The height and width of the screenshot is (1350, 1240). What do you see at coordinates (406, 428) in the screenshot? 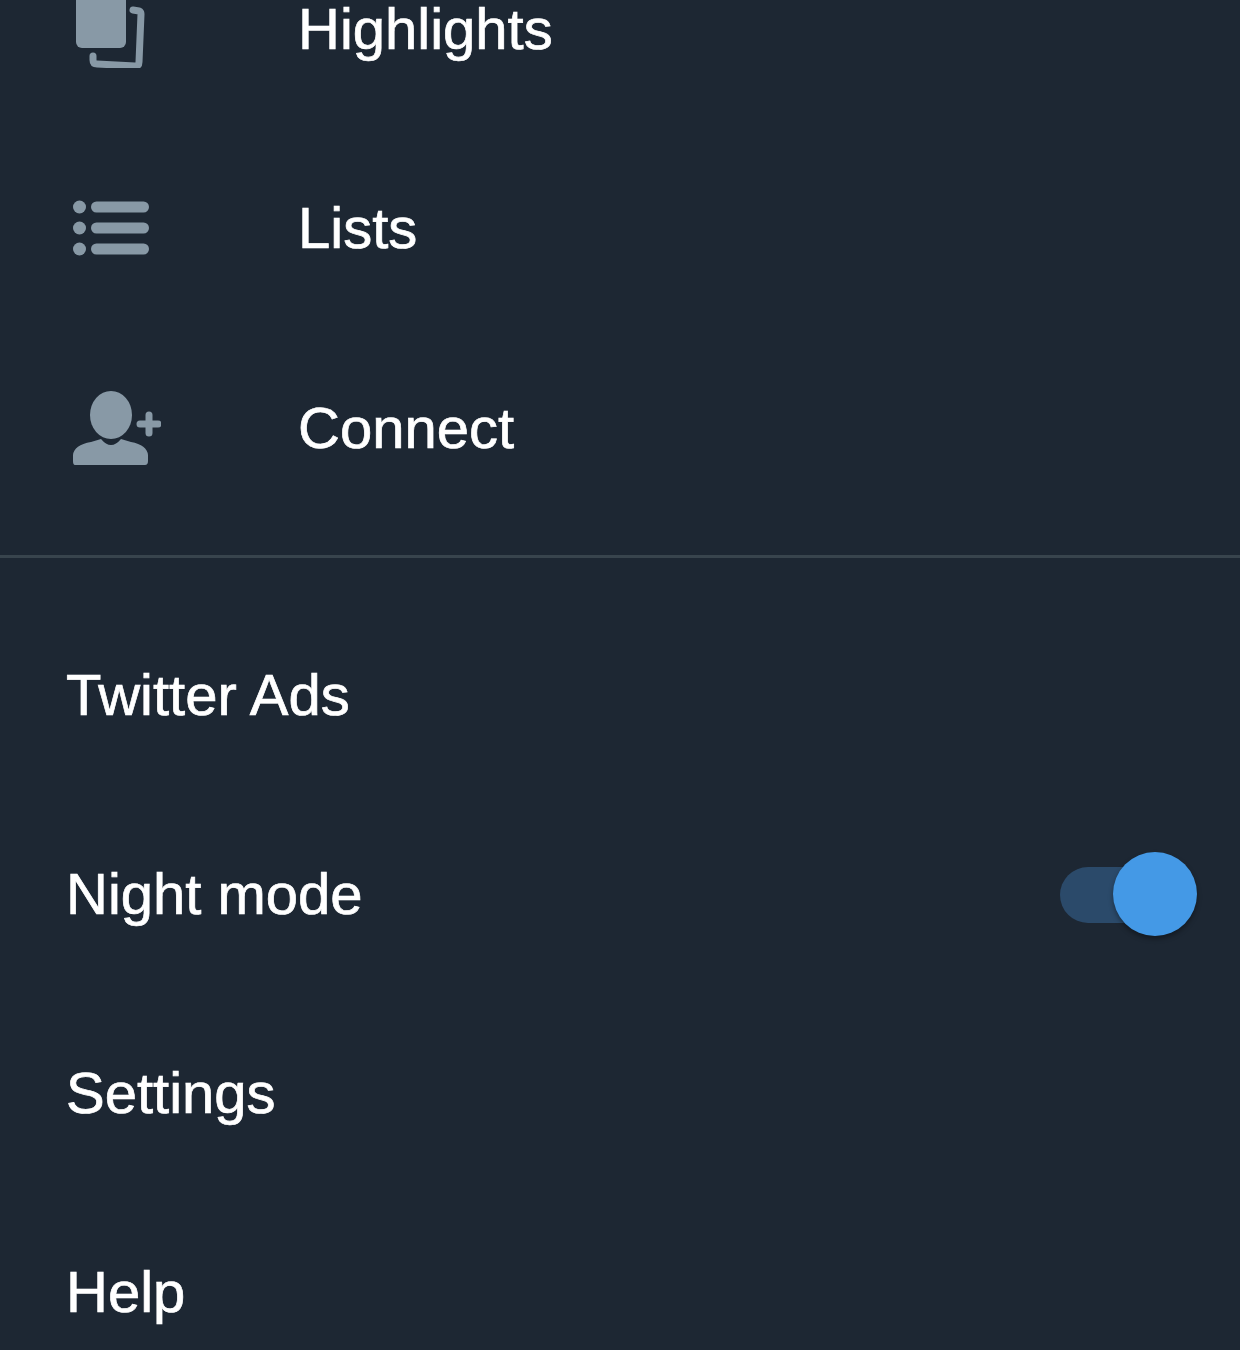
I see `menu-item: Connect` at bounding box center [406, 428].